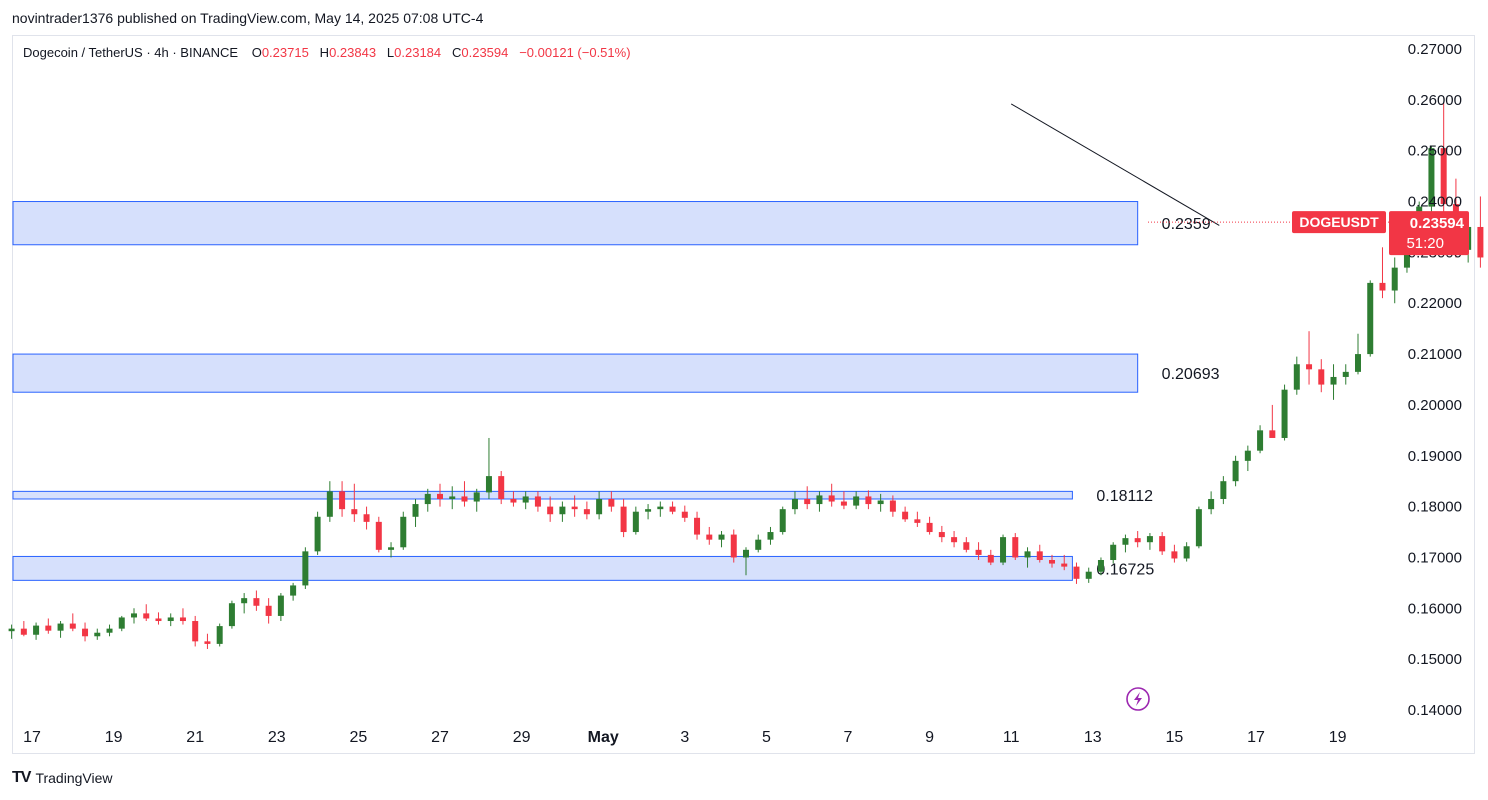  What do you see at coordinates (1435, 557) in the screenshot?
I see `y-tick-label: 0.17000` at bounding box center [1435, 557].